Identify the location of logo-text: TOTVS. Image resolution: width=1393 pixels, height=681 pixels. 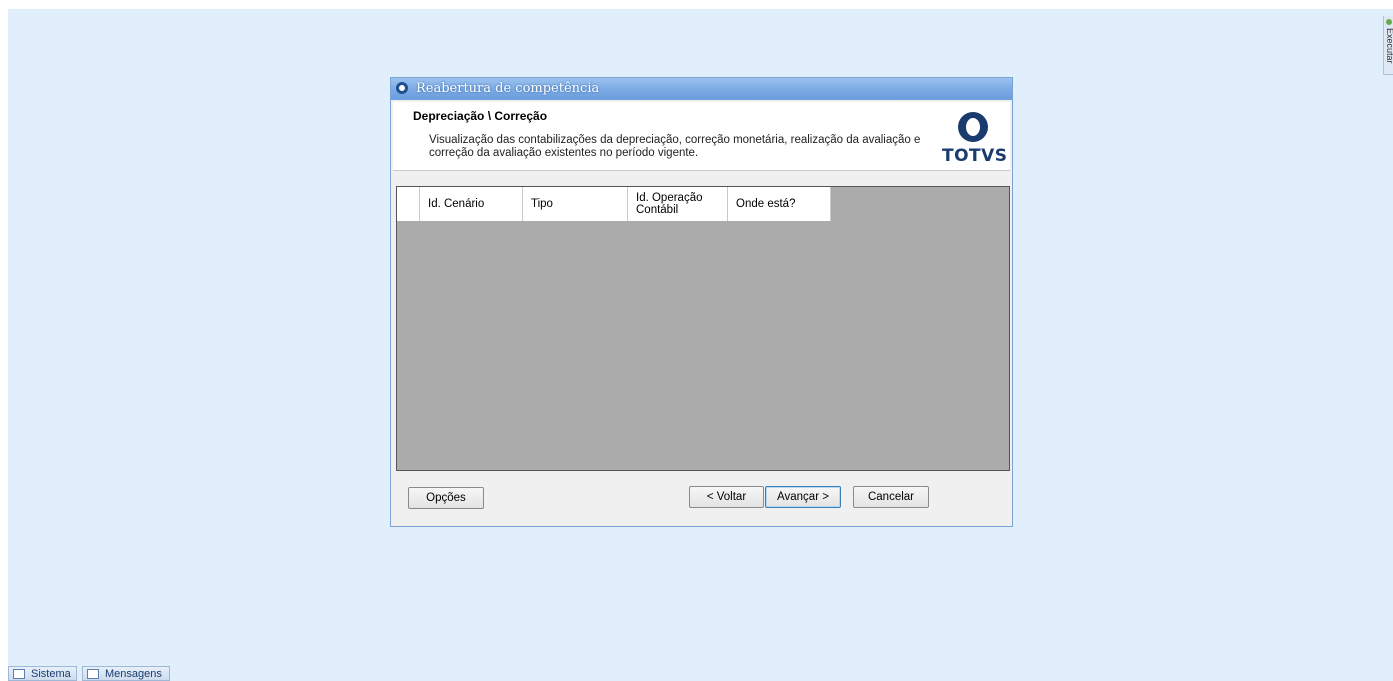
(975, 156).